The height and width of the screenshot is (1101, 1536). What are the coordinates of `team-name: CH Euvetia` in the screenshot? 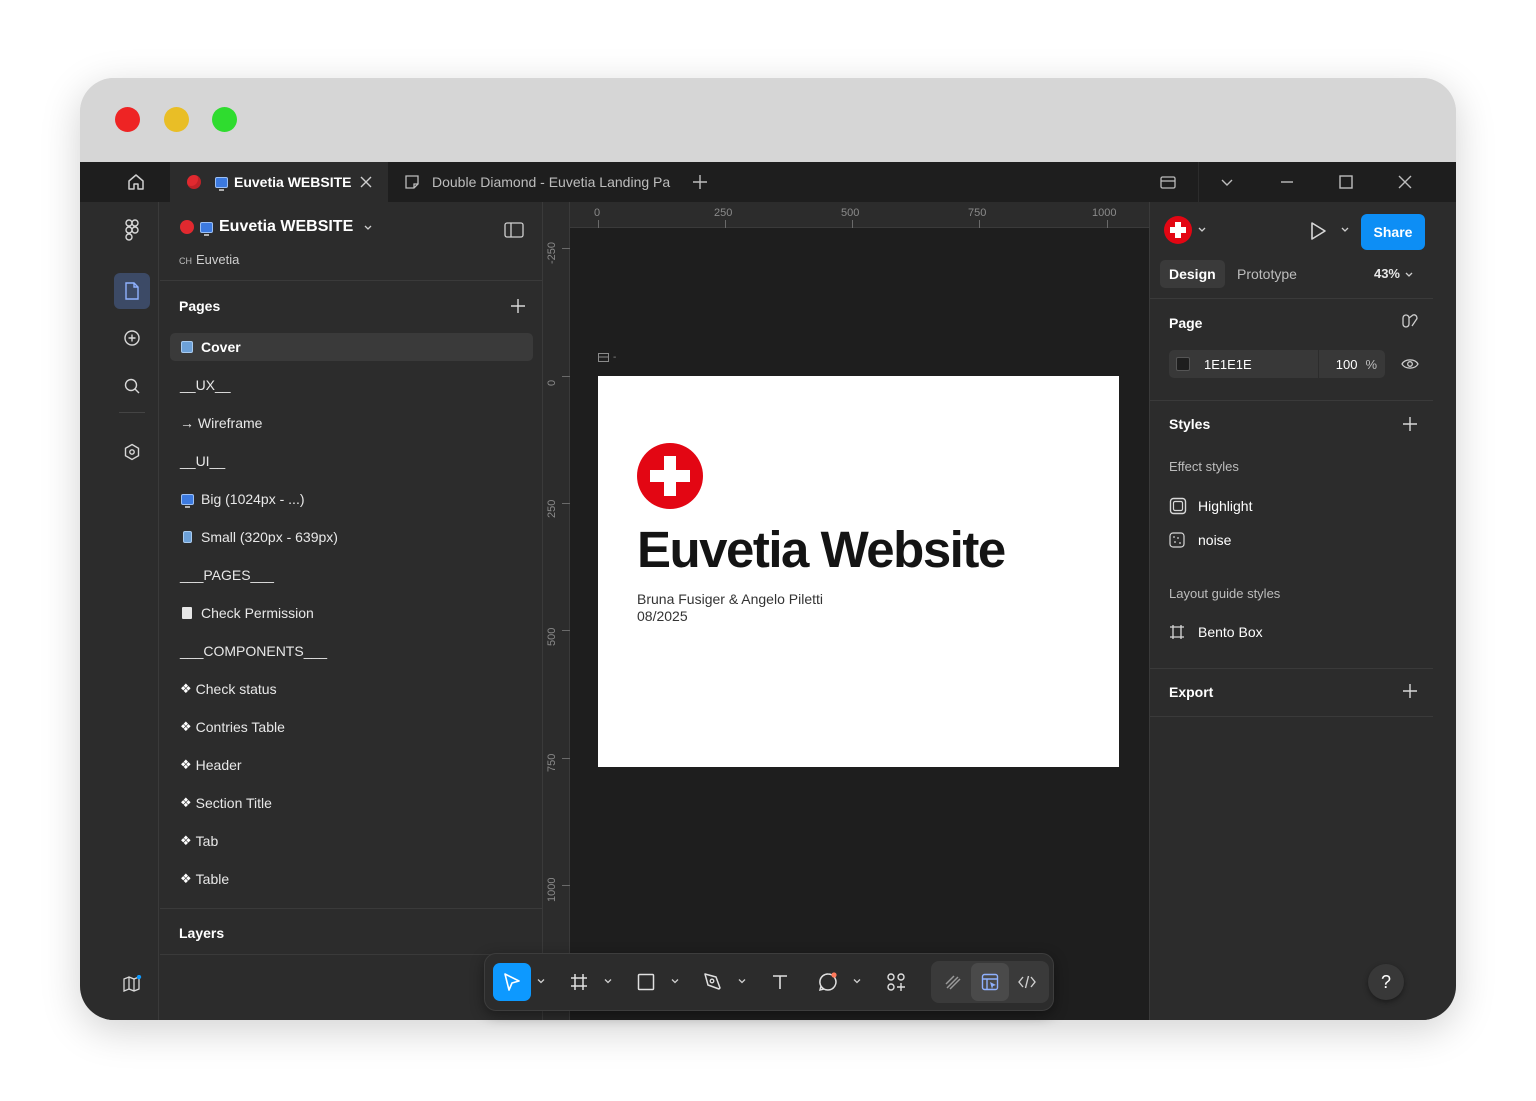 It's located at (209, 259).